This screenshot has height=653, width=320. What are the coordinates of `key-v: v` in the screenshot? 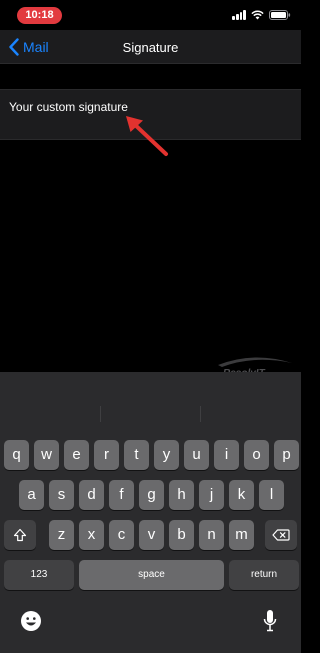 It's located at (151, 535).